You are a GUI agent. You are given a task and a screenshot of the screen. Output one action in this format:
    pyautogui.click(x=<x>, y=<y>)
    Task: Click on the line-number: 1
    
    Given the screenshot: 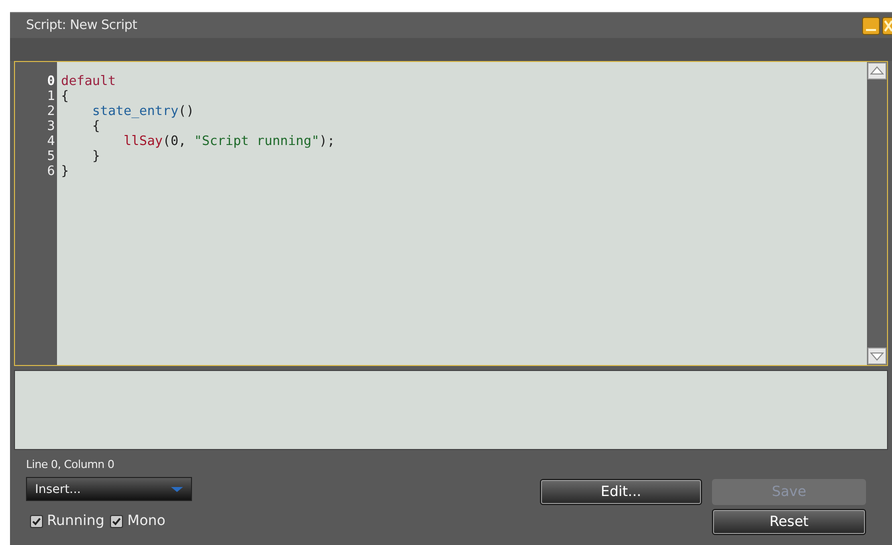 What is the action you would take?
    pyautogui.click(x=51, y=96)
    